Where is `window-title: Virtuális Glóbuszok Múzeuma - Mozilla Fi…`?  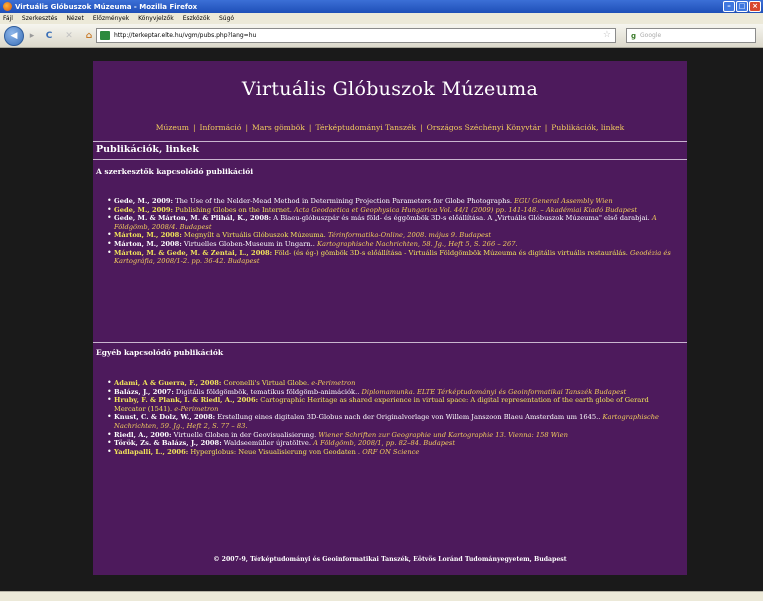 window-title: Virtuális Glóbuszok Múzeuma - Mozilla Fi… is located at coordinates (106, 6).